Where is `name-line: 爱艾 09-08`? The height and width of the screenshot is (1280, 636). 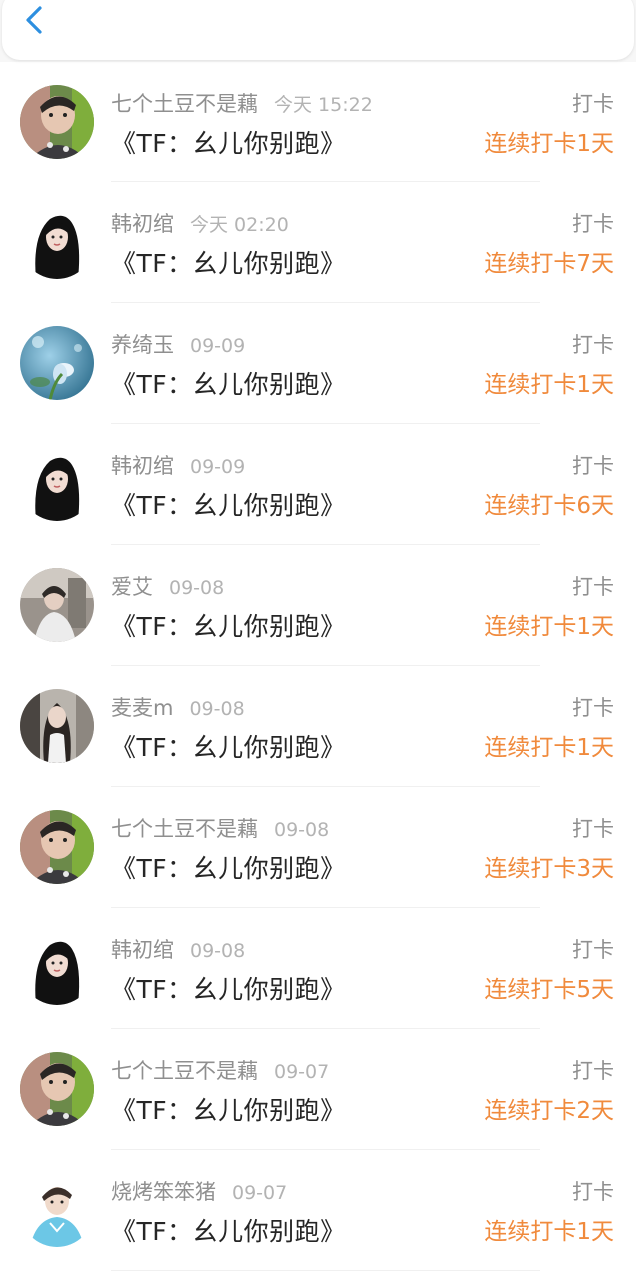 name-line: 爱艾 09-08 is located at coordinates (167, 587).